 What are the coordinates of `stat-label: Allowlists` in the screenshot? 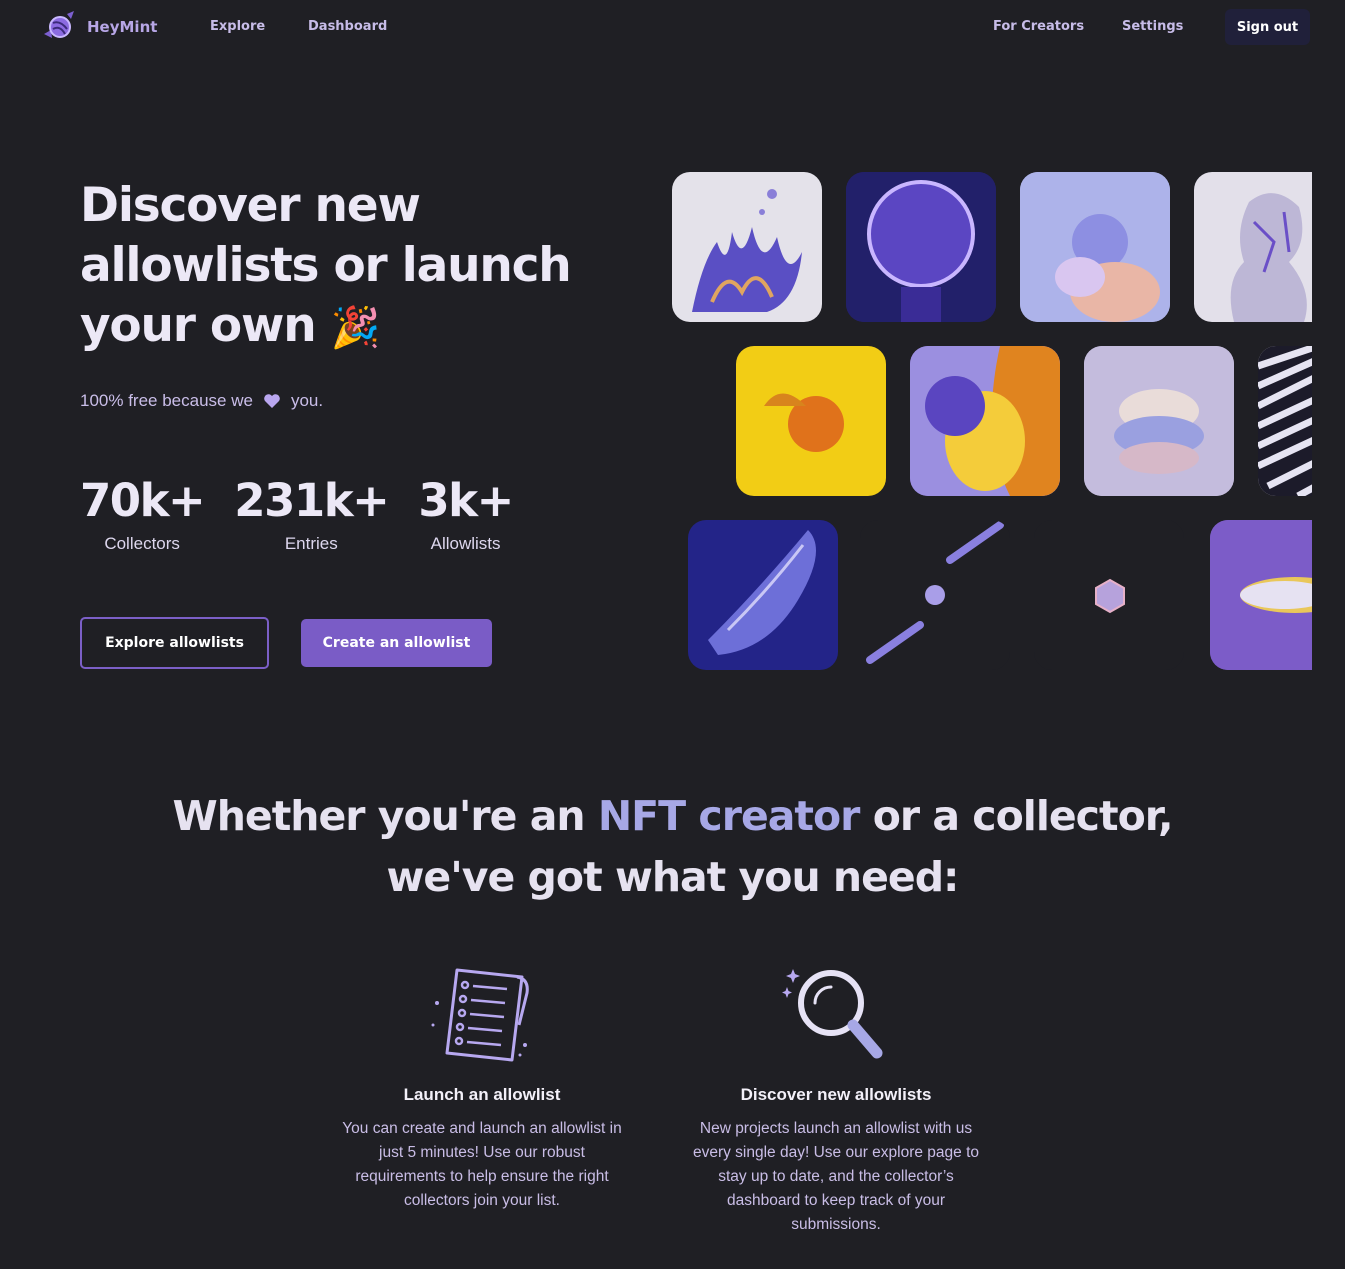 It's located at (465, 543).